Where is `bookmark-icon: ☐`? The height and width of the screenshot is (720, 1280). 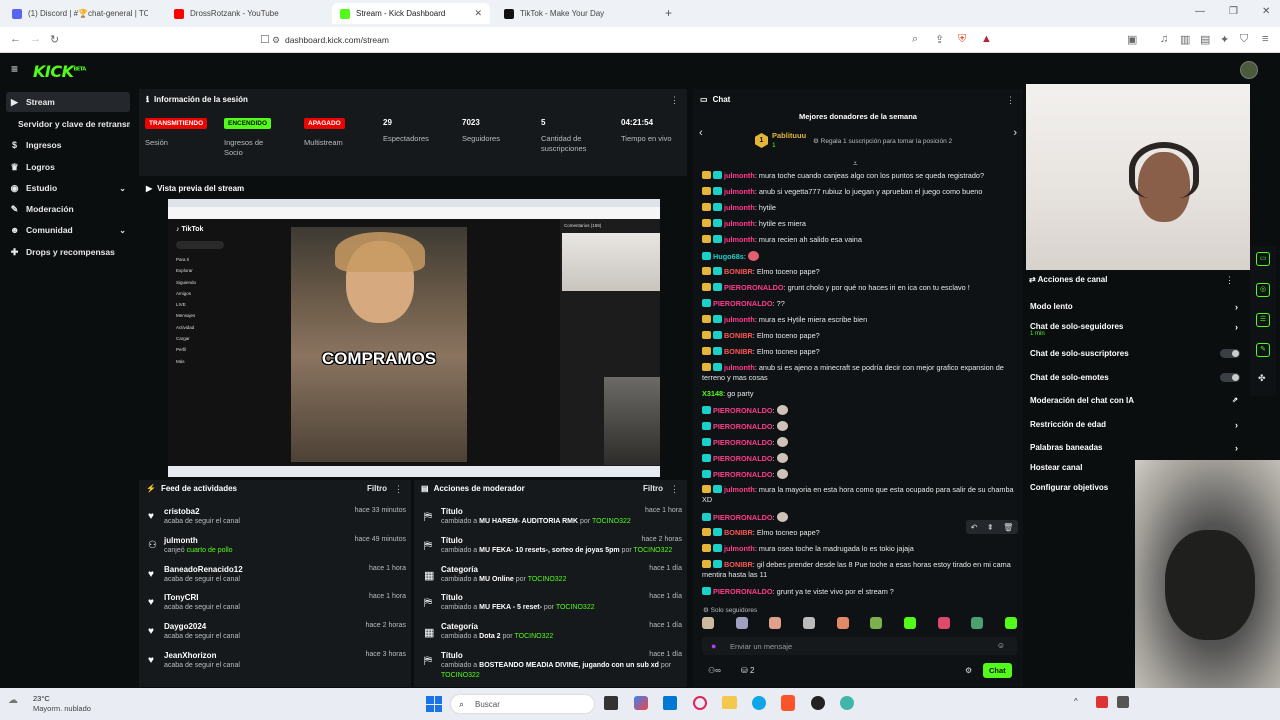
bookmark-icon: ☐ is located at coordinates (265, 39).